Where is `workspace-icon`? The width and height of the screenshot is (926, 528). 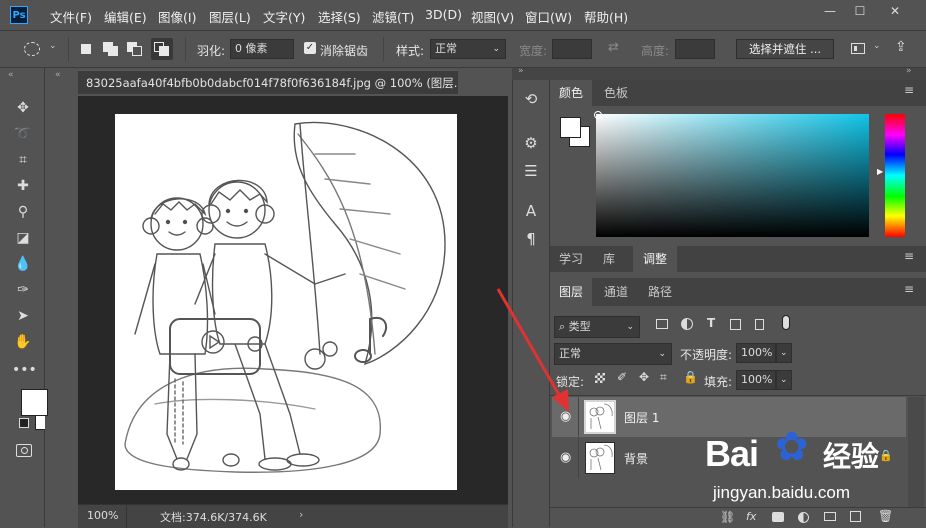
workspace-icon is located at coordinates (858, 48).